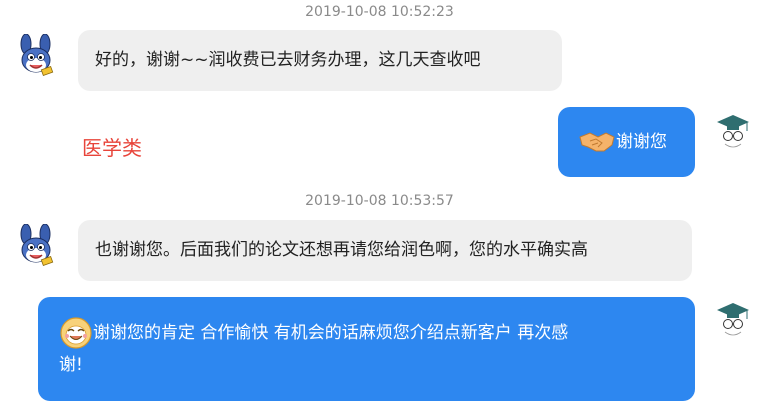 This screenshot has width=759, height=409. I want to click on message-text: 谢谢您, so click(641, 142).